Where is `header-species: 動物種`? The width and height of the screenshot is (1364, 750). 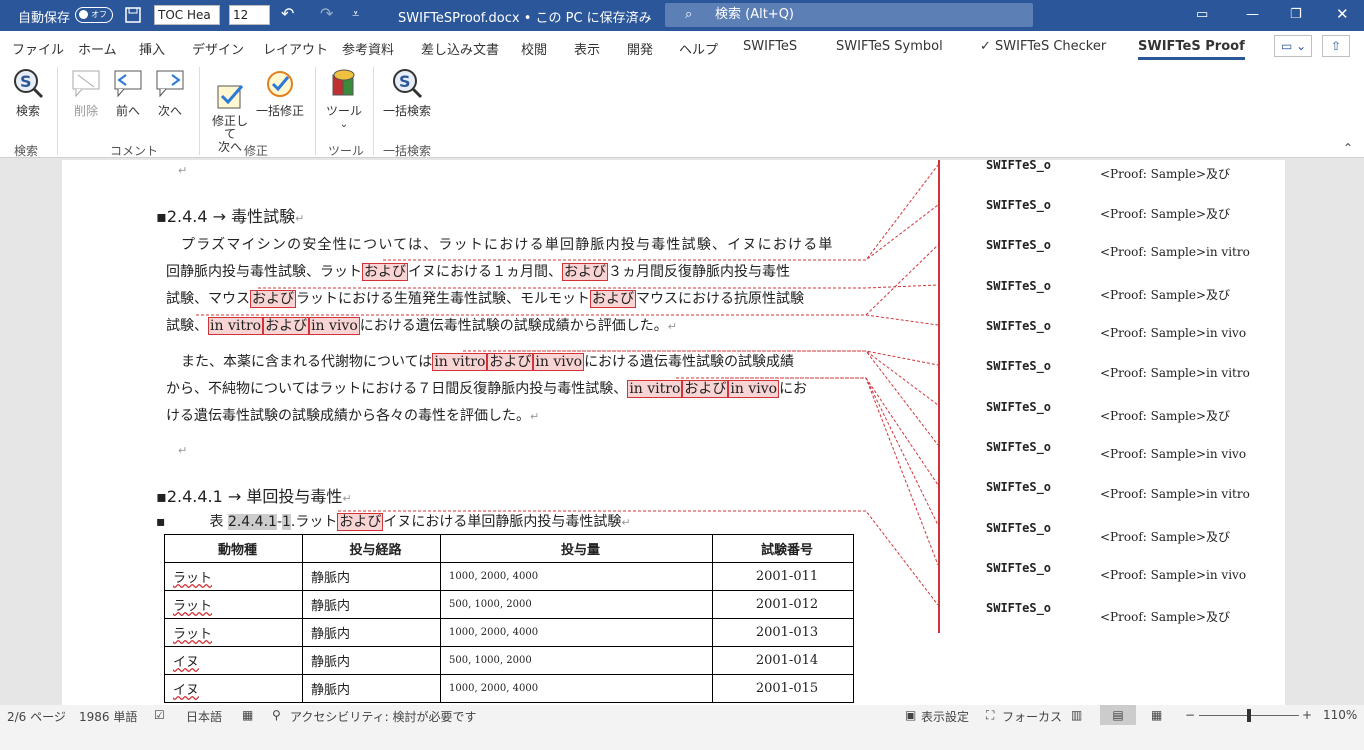 header-species: 動物種 is located at coordinates (233, 548).